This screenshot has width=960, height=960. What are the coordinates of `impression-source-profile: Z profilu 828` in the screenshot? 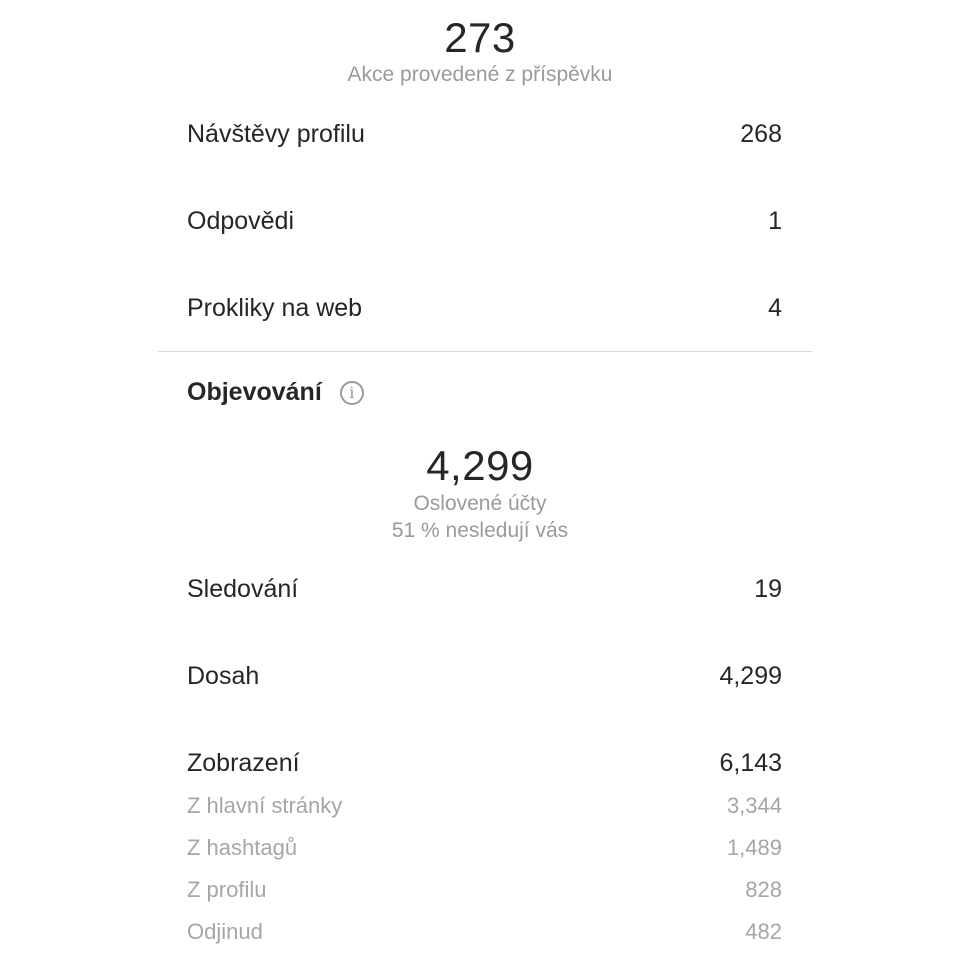 It's located at (484, 890).